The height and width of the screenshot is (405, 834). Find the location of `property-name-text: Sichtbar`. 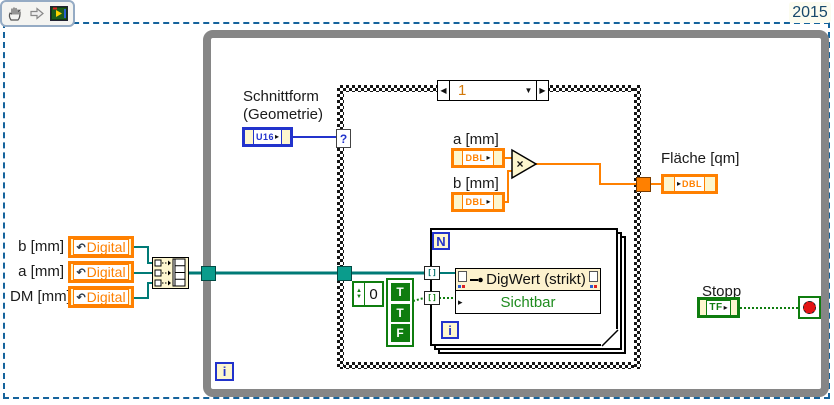

property-name-text: Sichtbar is located at coordinates (528, 302).